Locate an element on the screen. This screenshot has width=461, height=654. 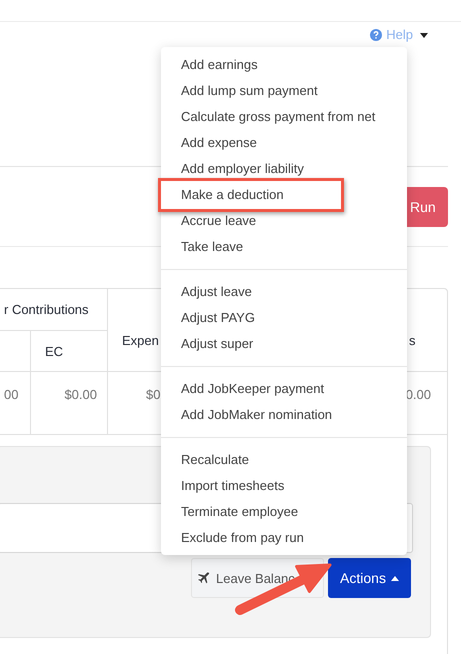
caret-up-icon is located at coordinates (394, 578).